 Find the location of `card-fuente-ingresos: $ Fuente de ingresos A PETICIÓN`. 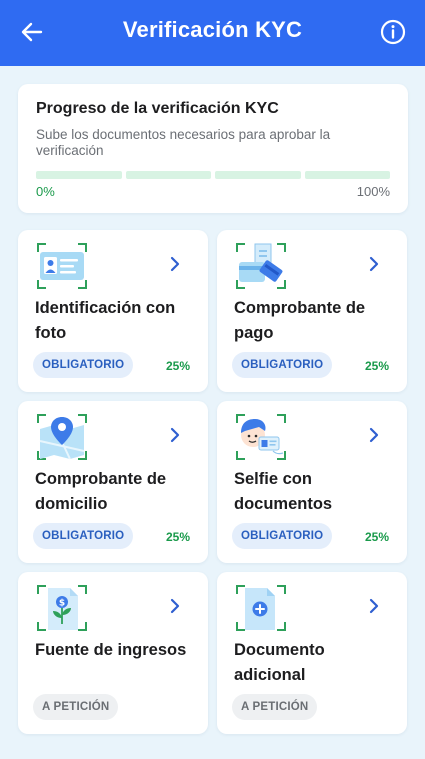

card-fuente-ingresos: $ Fuente de ingresos A PETICIÓN is located at coordinates (113, 653).